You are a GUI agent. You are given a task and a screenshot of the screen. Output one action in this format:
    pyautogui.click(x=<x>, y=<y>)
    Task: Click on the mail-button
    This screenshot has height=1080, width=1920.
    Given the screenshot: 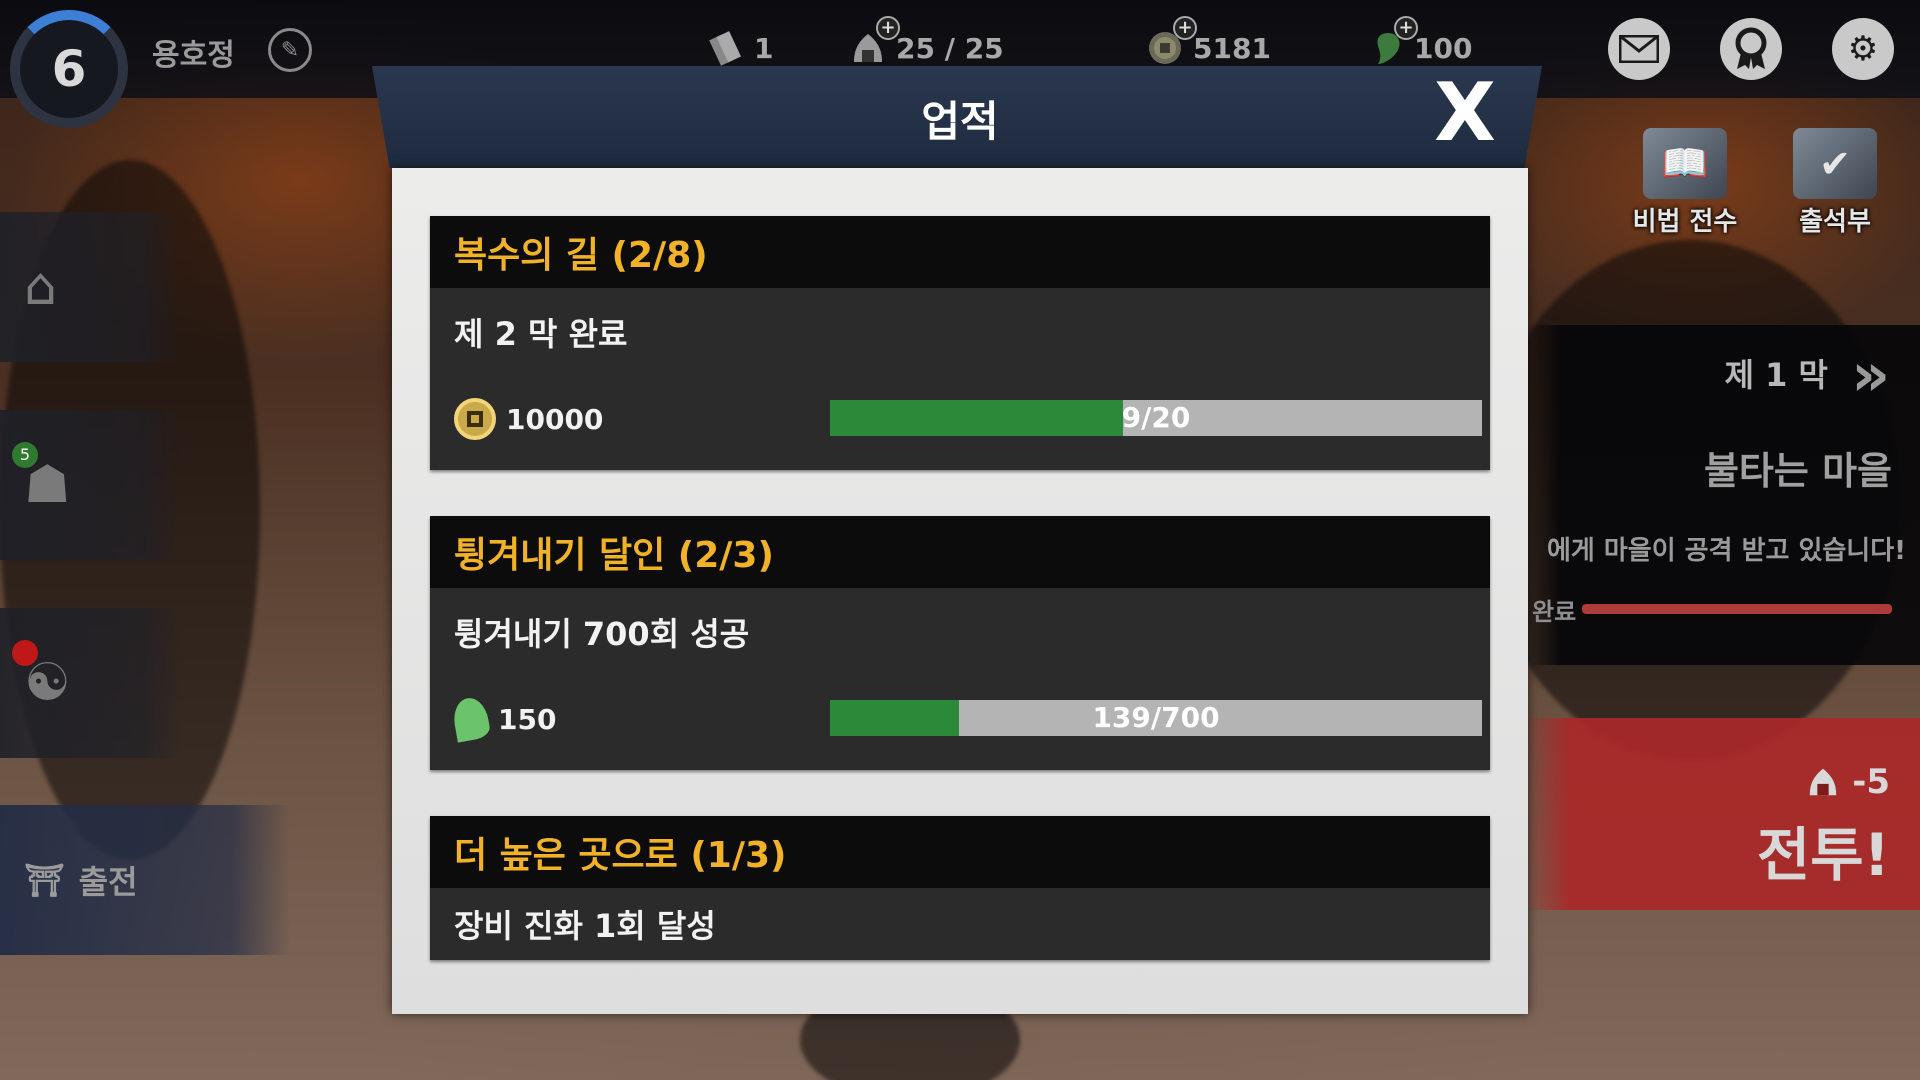 What is the action you would take?
    pyautogui.click(x=1639, y=49)
    